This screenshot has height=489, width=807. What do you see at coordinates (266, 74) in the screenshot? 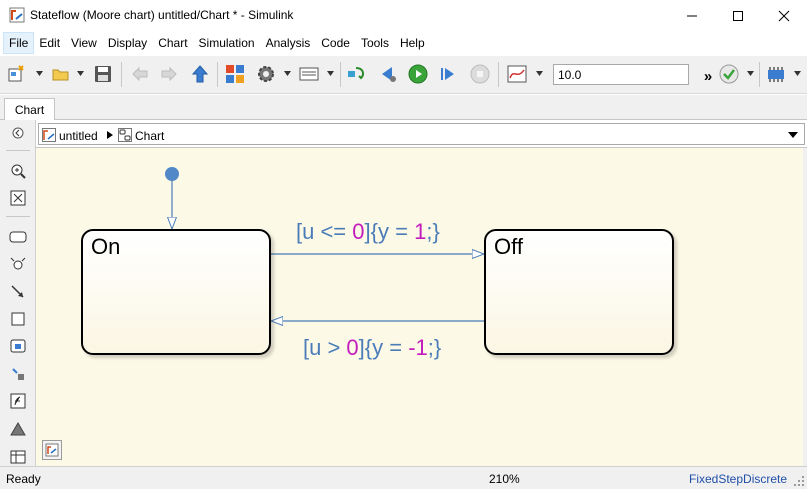
I see `model-settings-button` at bounding box center [266, 74].